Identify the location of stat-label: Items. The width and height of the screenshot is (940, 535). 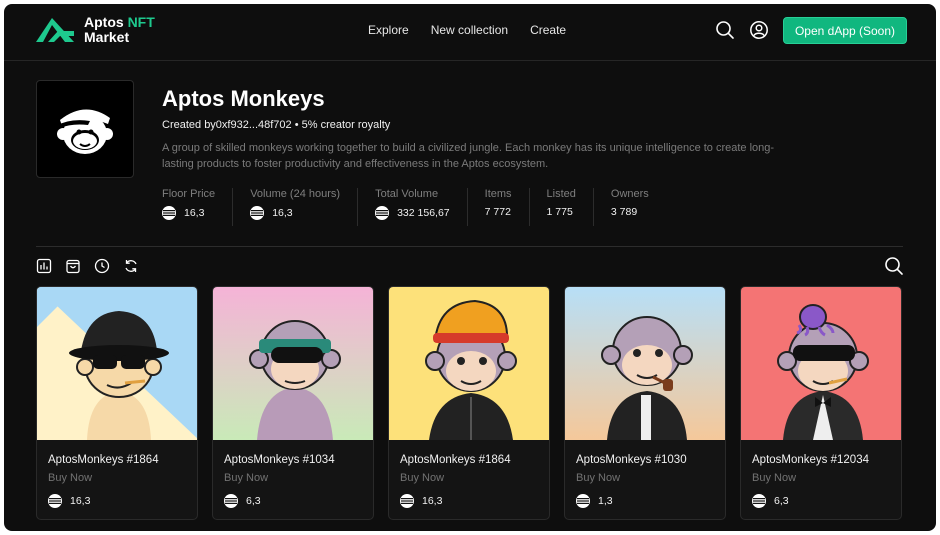
(498, 194).